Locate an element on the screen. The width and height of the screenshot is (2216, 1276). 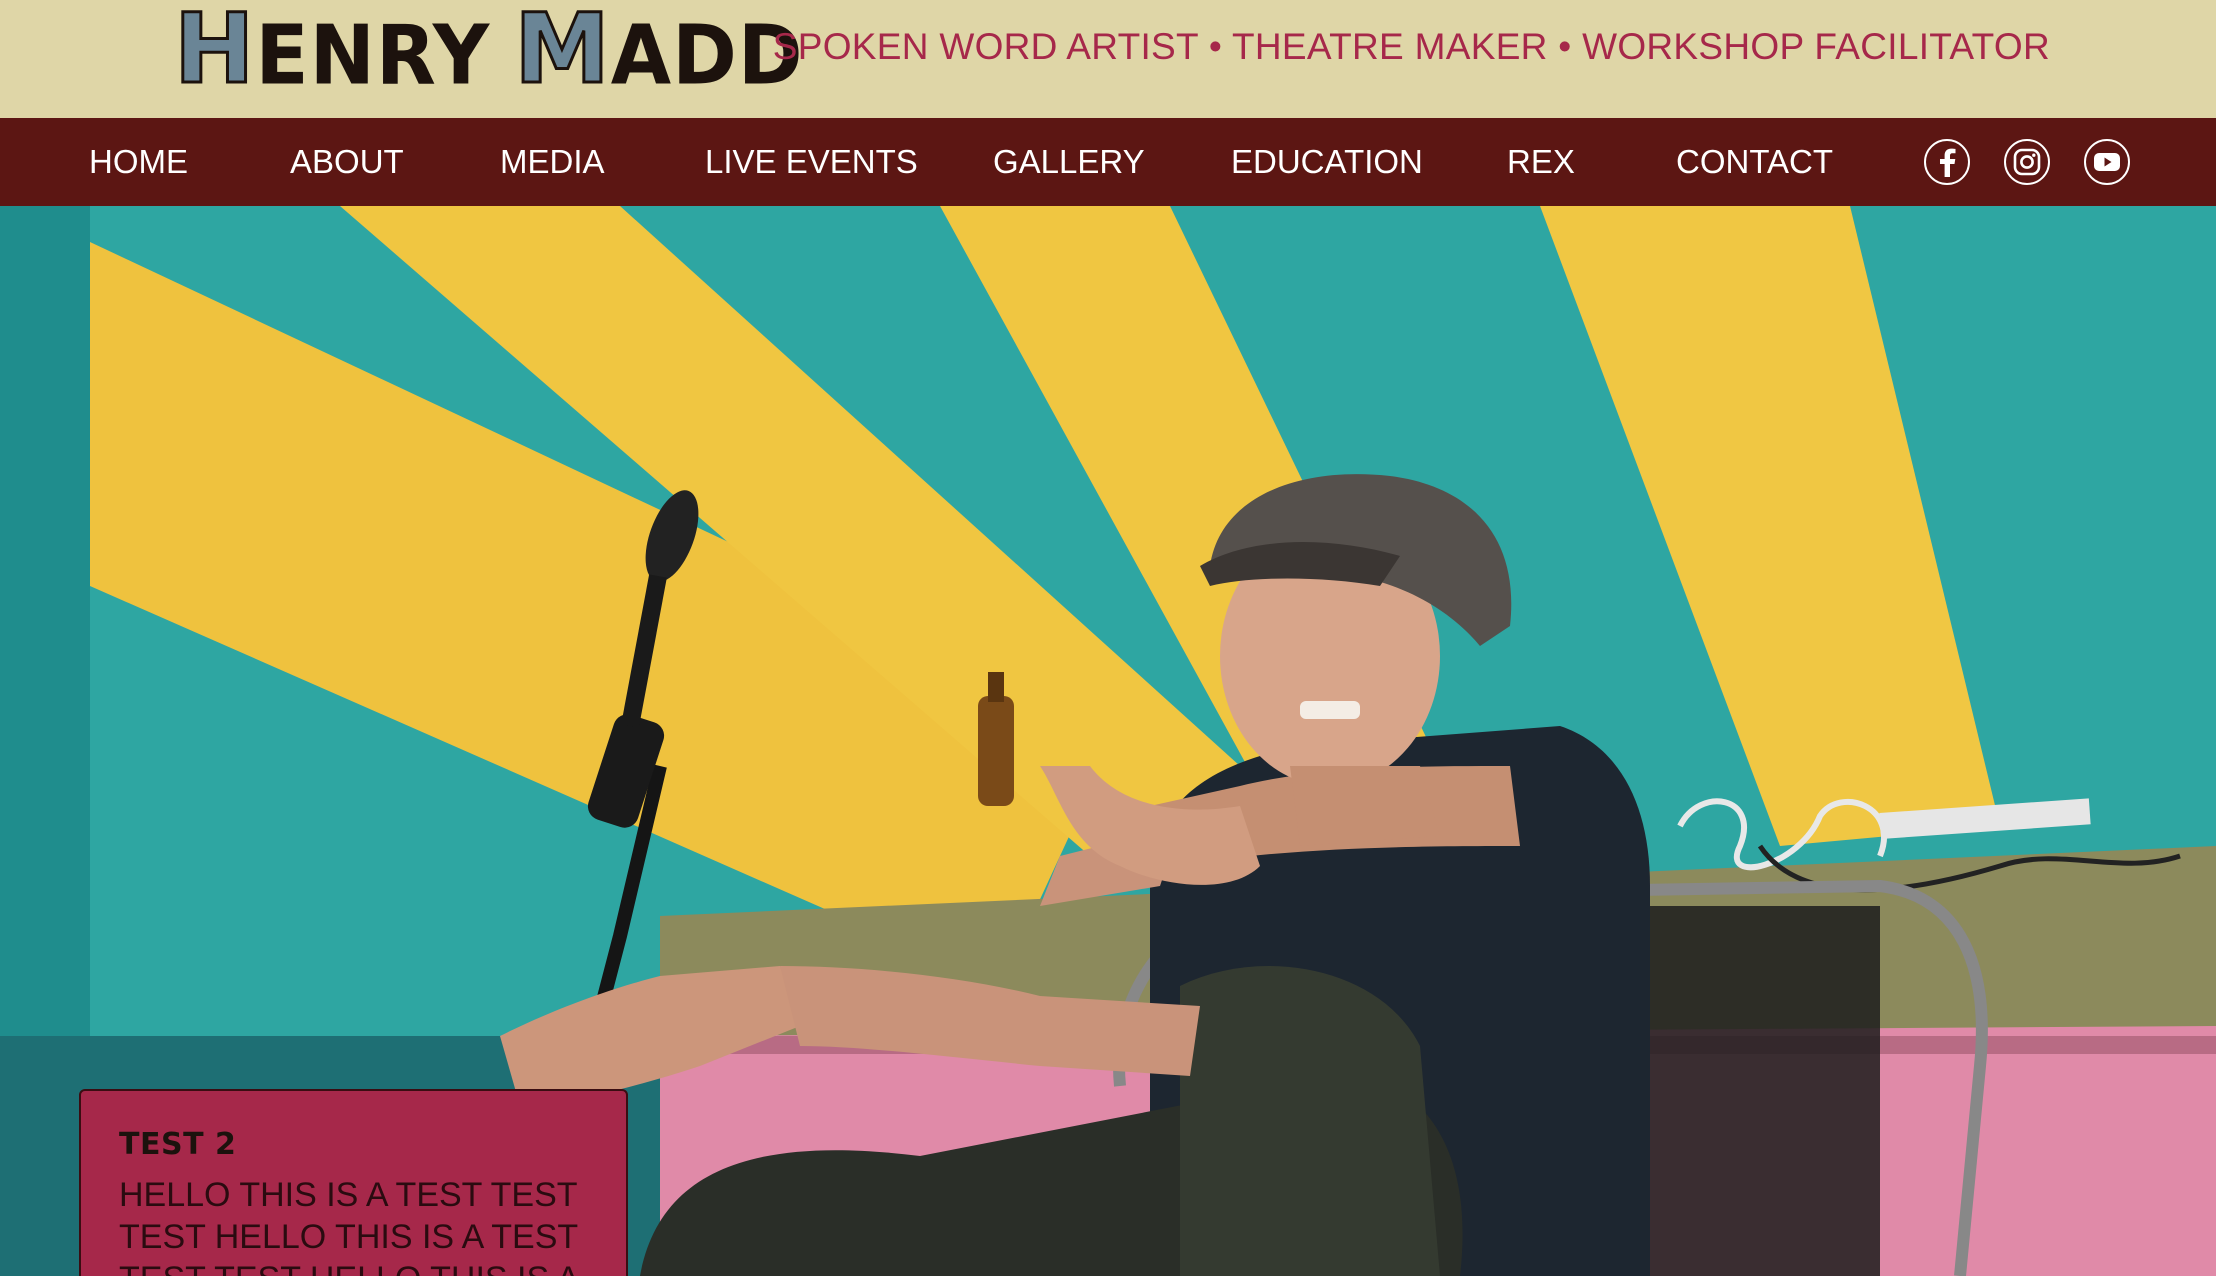
nav-home: HOME is located at coordinates (138, 162).